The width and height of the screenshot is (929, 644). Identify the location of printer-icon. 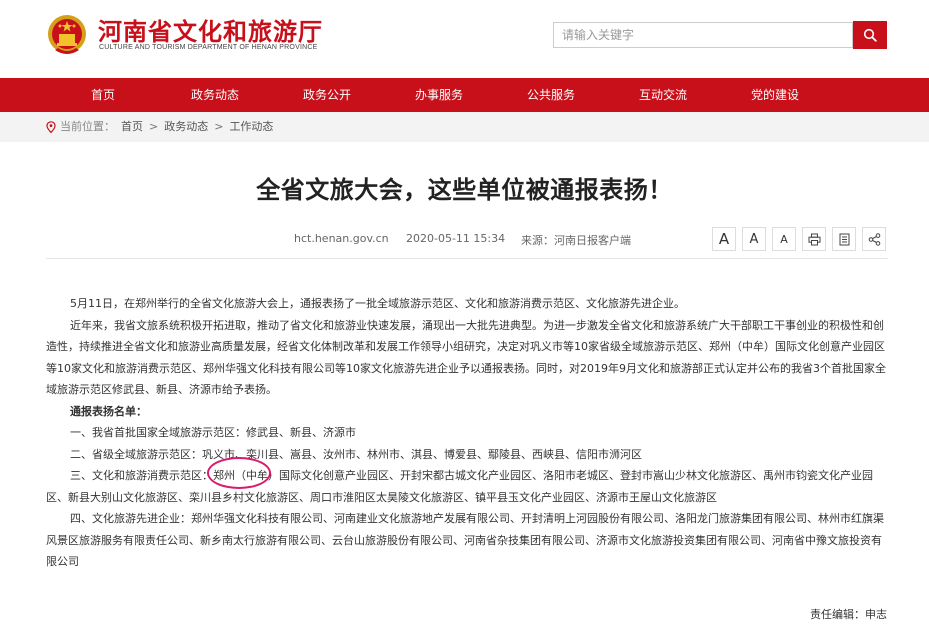
(814, 239).